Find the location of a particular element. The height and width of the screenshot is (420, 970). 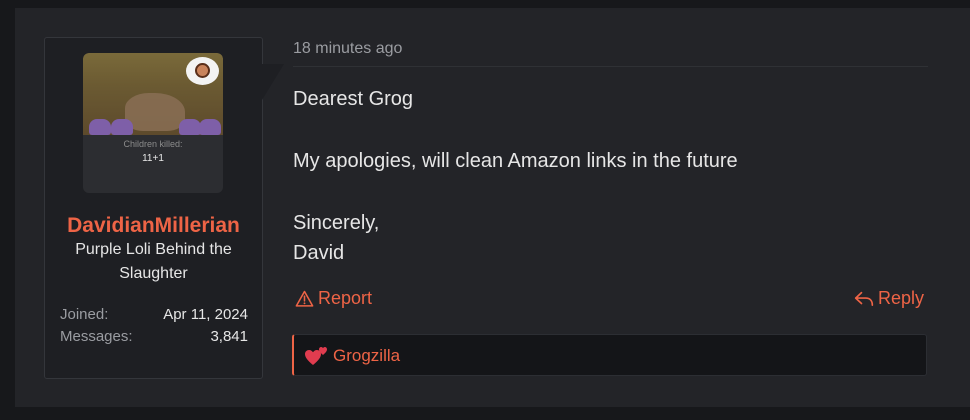

reply-button: Reply is located at coordinates (889, 298).